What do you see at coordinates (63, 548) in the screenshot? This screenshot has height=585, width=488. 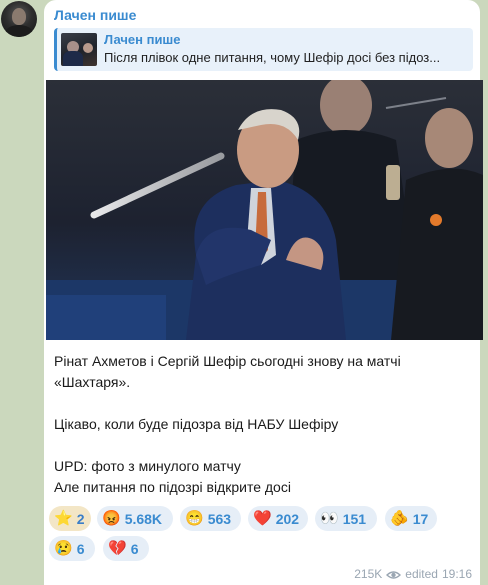 I see `crying-face-icon: 😢` at bounding box center [63, 548].